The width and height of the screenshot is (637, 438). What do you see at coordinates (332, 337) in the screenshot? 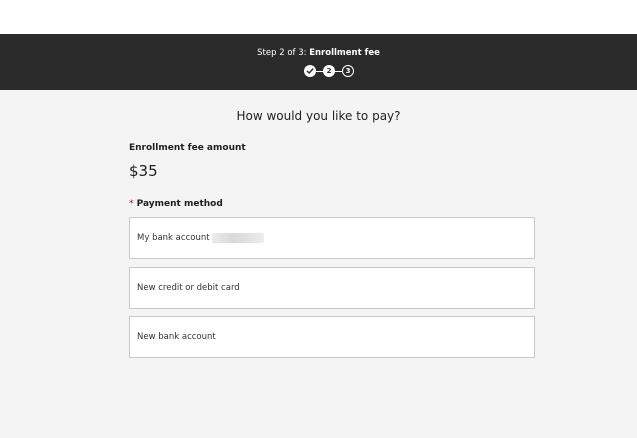
I see `payment-option-new-bank-account: New bank account` at bounding box center [332, 337].